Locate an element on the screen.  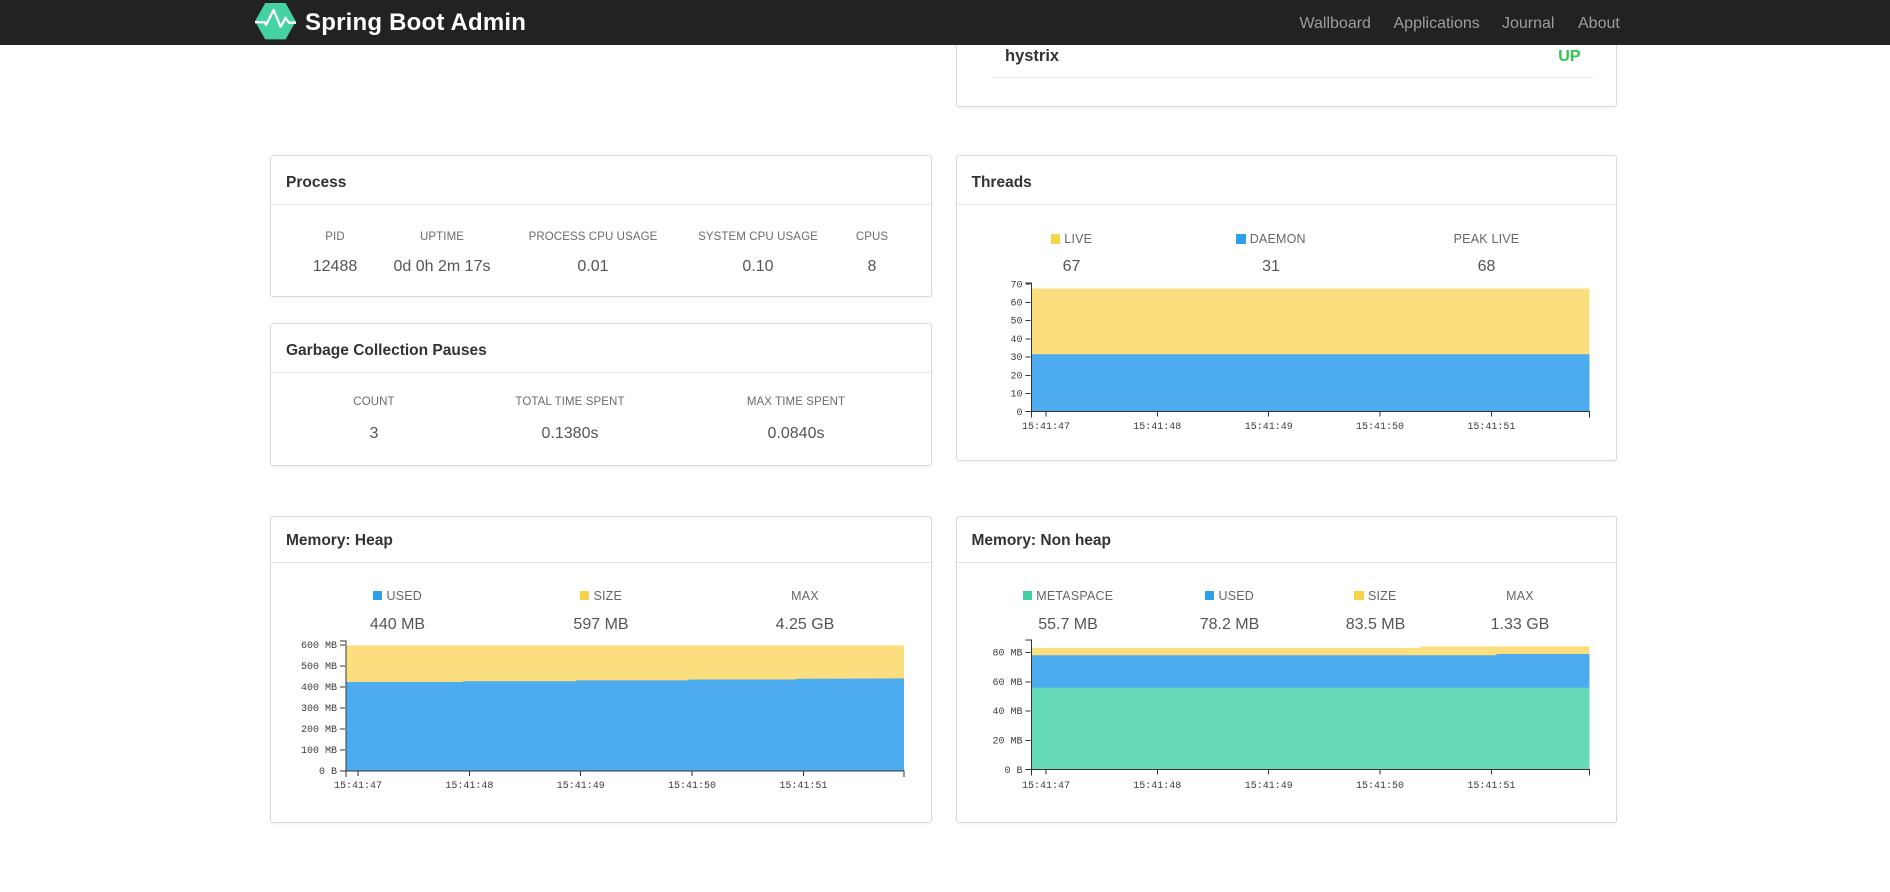
svg-text: 200 MB is located at coordinates (319, 730).